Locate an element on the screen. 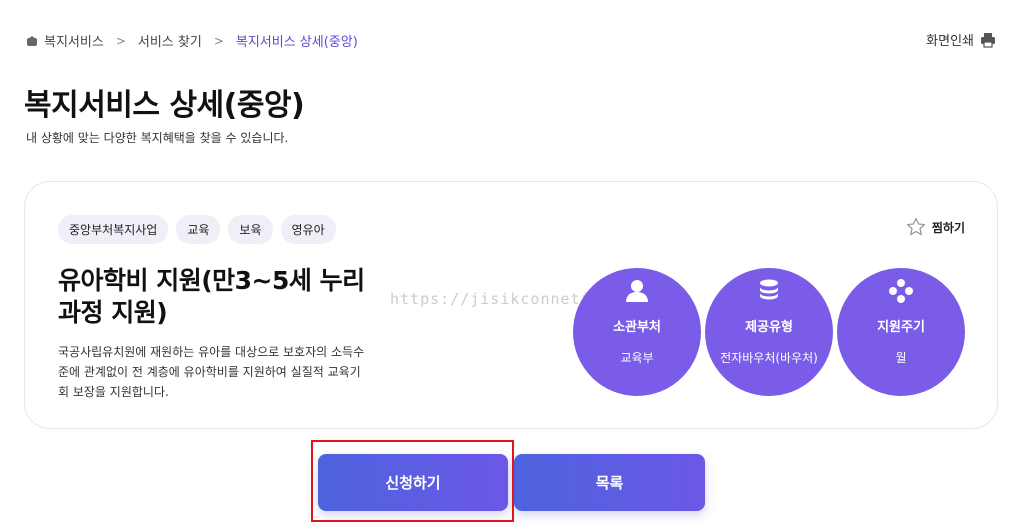 This screenshot has height=531, width=1024. favorite-button: 찜하기 is located at coordinates (935, 227).